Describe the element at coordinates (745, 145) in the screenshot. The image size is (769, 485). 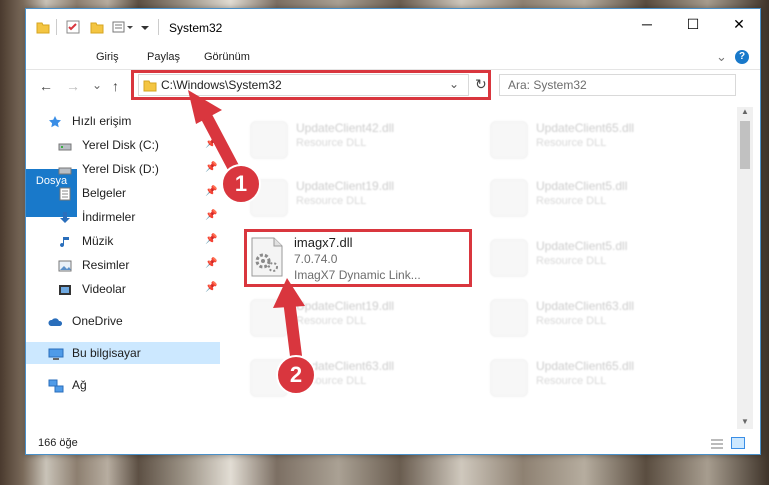
I see `scrollbar-thumb` at that location.